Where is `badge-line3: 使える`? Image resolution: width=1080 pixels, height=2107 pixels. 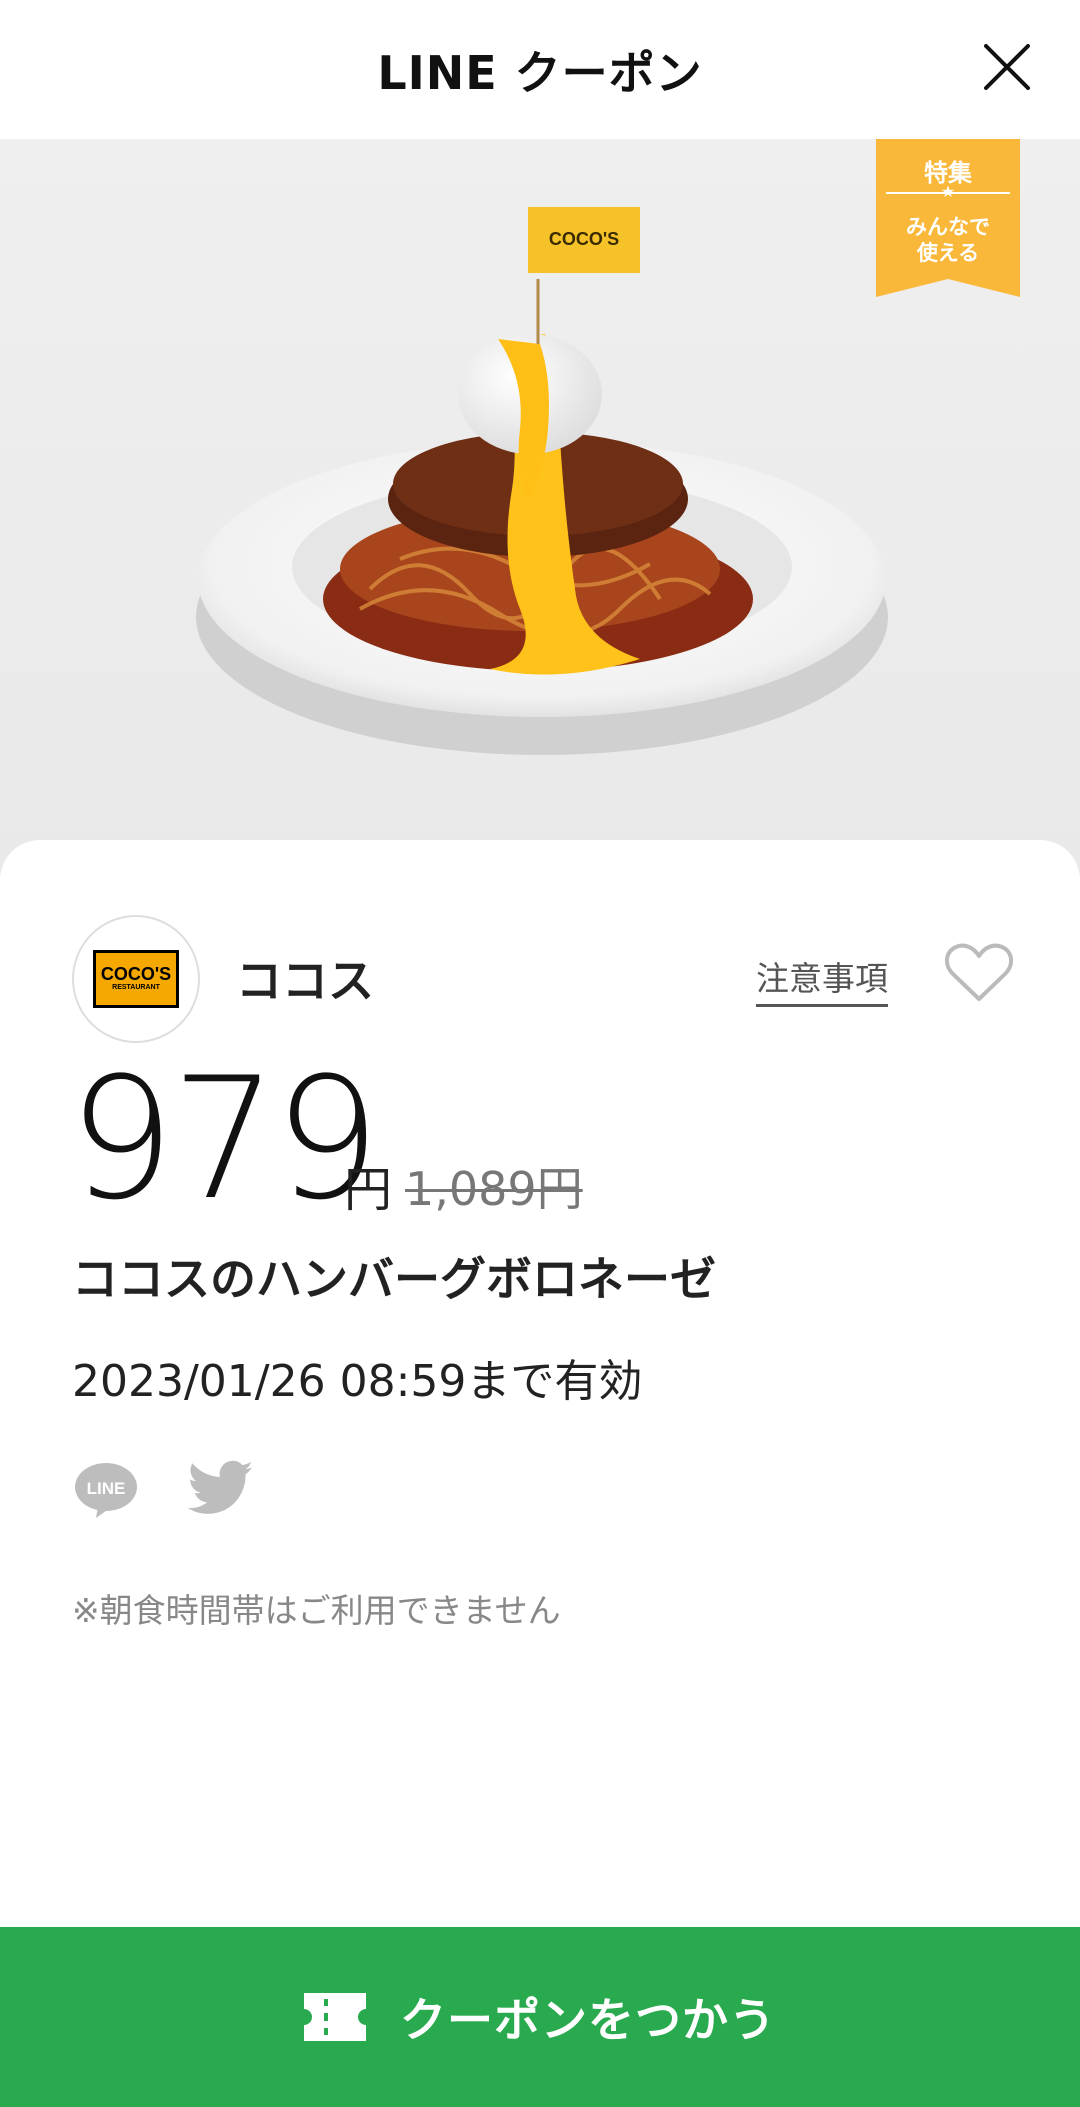 badge-line3: 使える is located at coordinates (948, 253).